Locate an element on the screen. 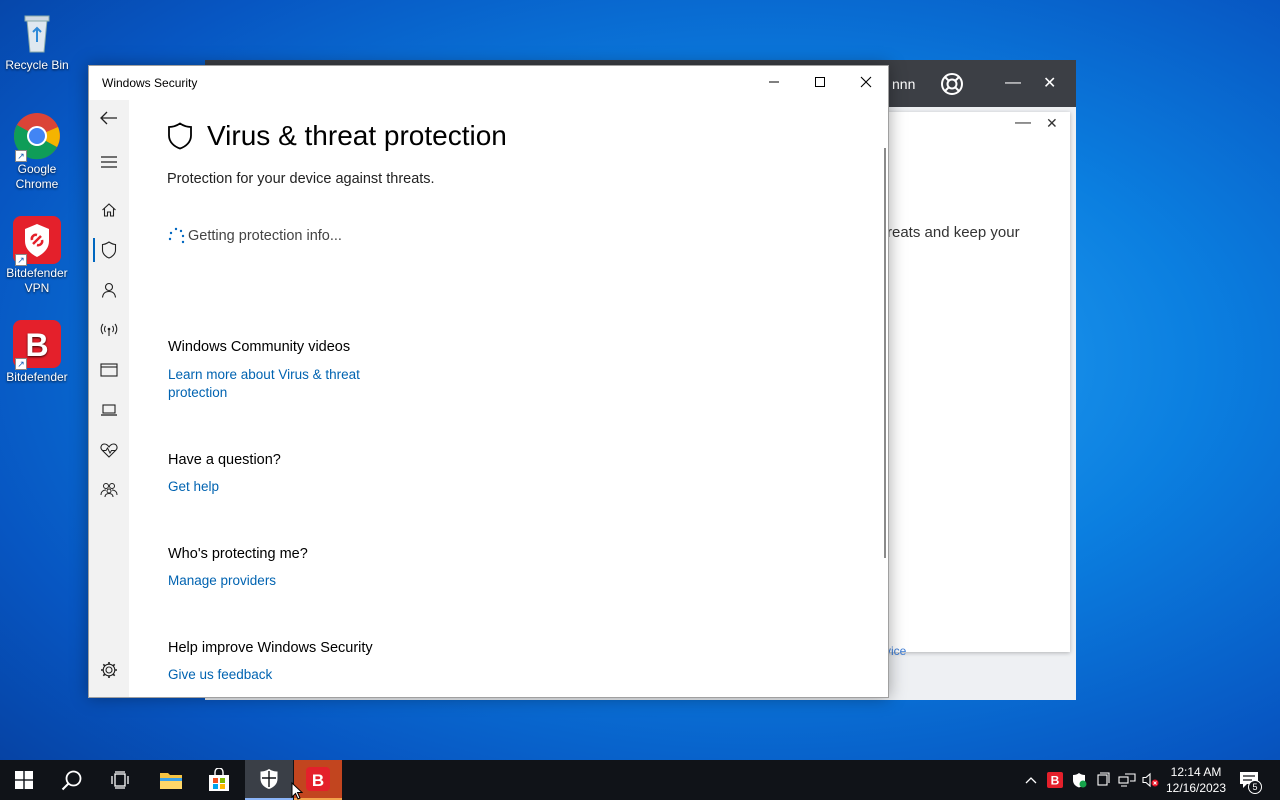  background-user-label: nnn is located at coordinates (904, 84).